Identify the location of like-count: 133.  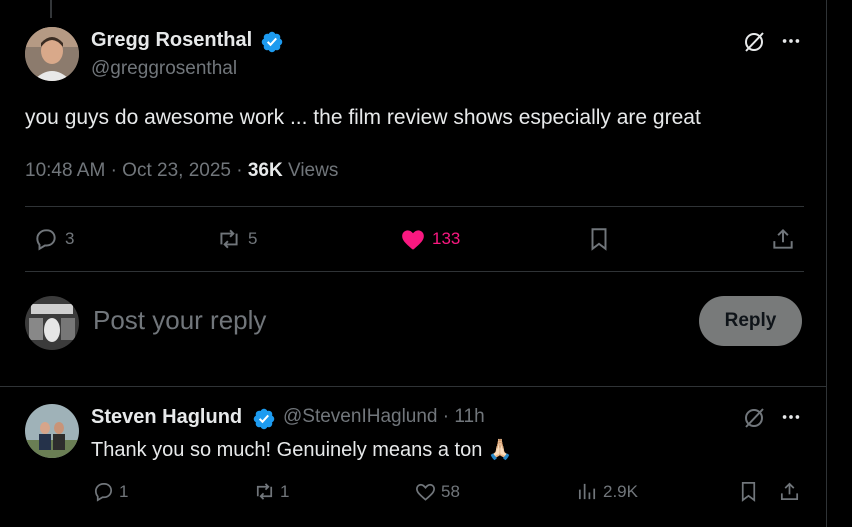
(446, 238).